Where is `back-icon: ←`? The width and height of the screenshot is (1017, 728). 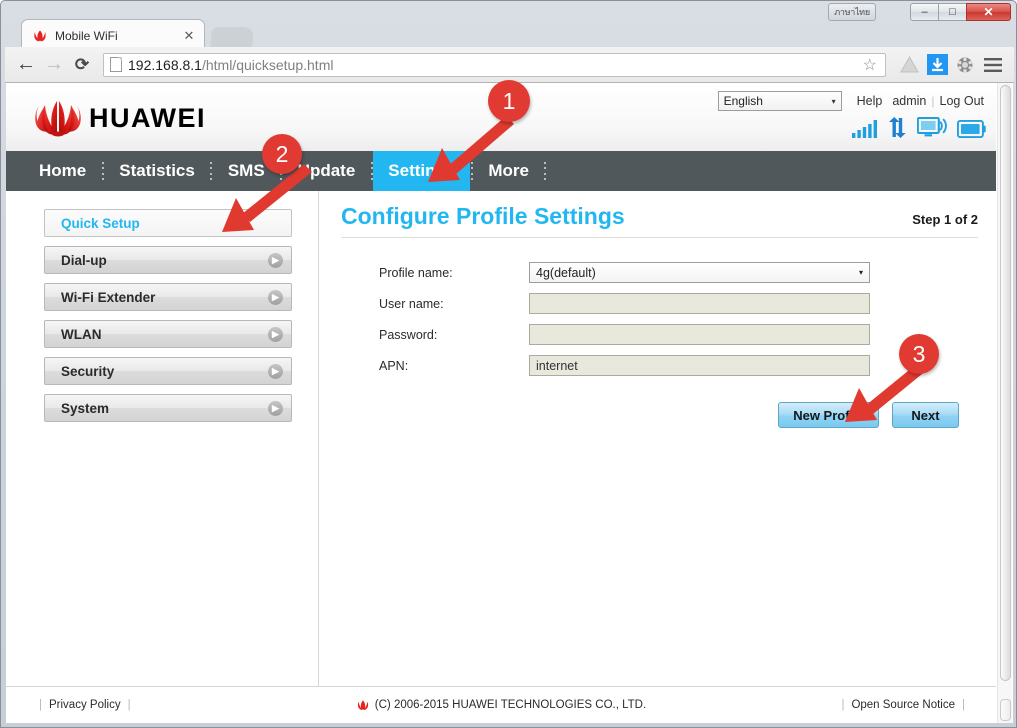
back-icon: ← is located at coordinates (26, 65).